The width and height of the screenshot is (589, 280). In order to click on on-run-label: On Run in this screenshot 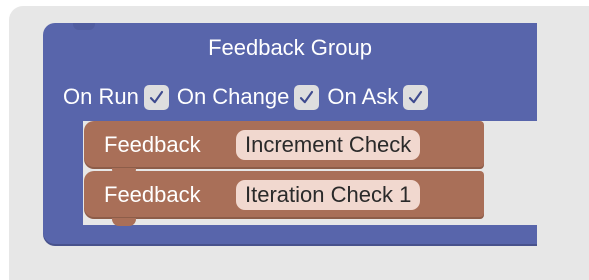, I will do `click(101, 96)`.